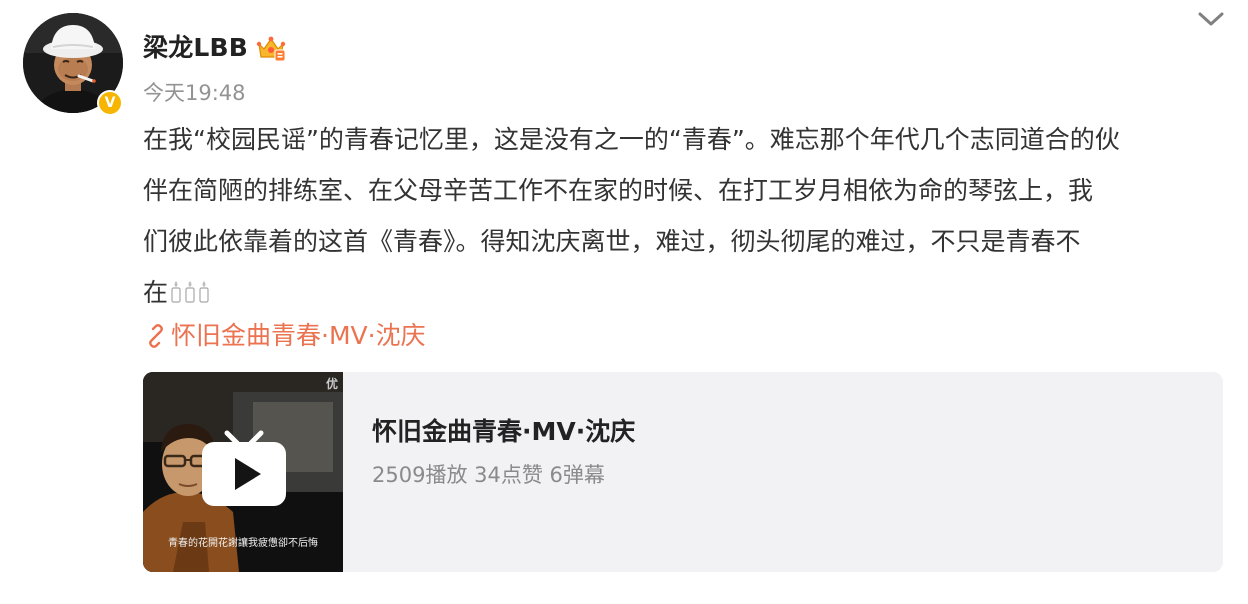 The height and width of the screenshot is (604, 1248). What do you see at coordinates (190, 296) in the screenshot?
I see `candle-icon` at bounding box center [190, 296].